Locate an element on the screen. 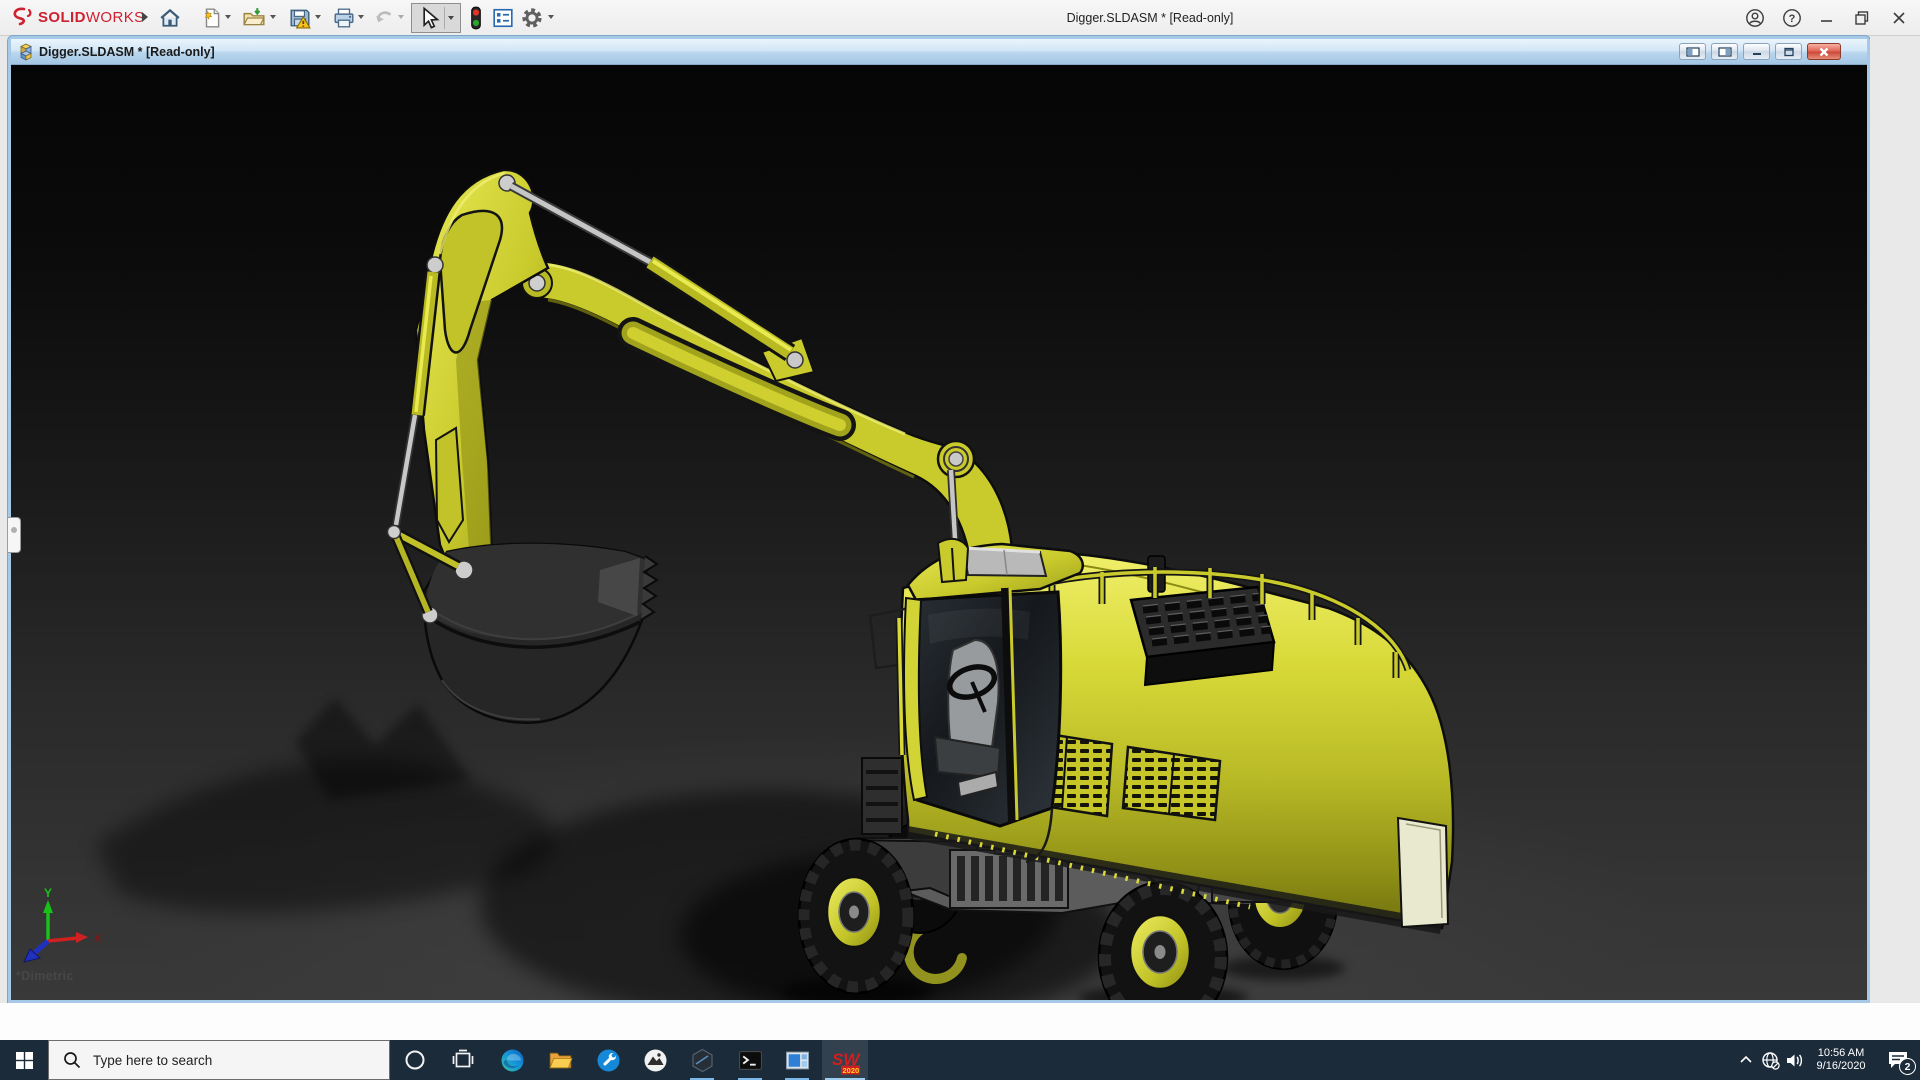 The image size is (1920, 1080). undo-dropdown-arrow is located at coordinates (401, 17).